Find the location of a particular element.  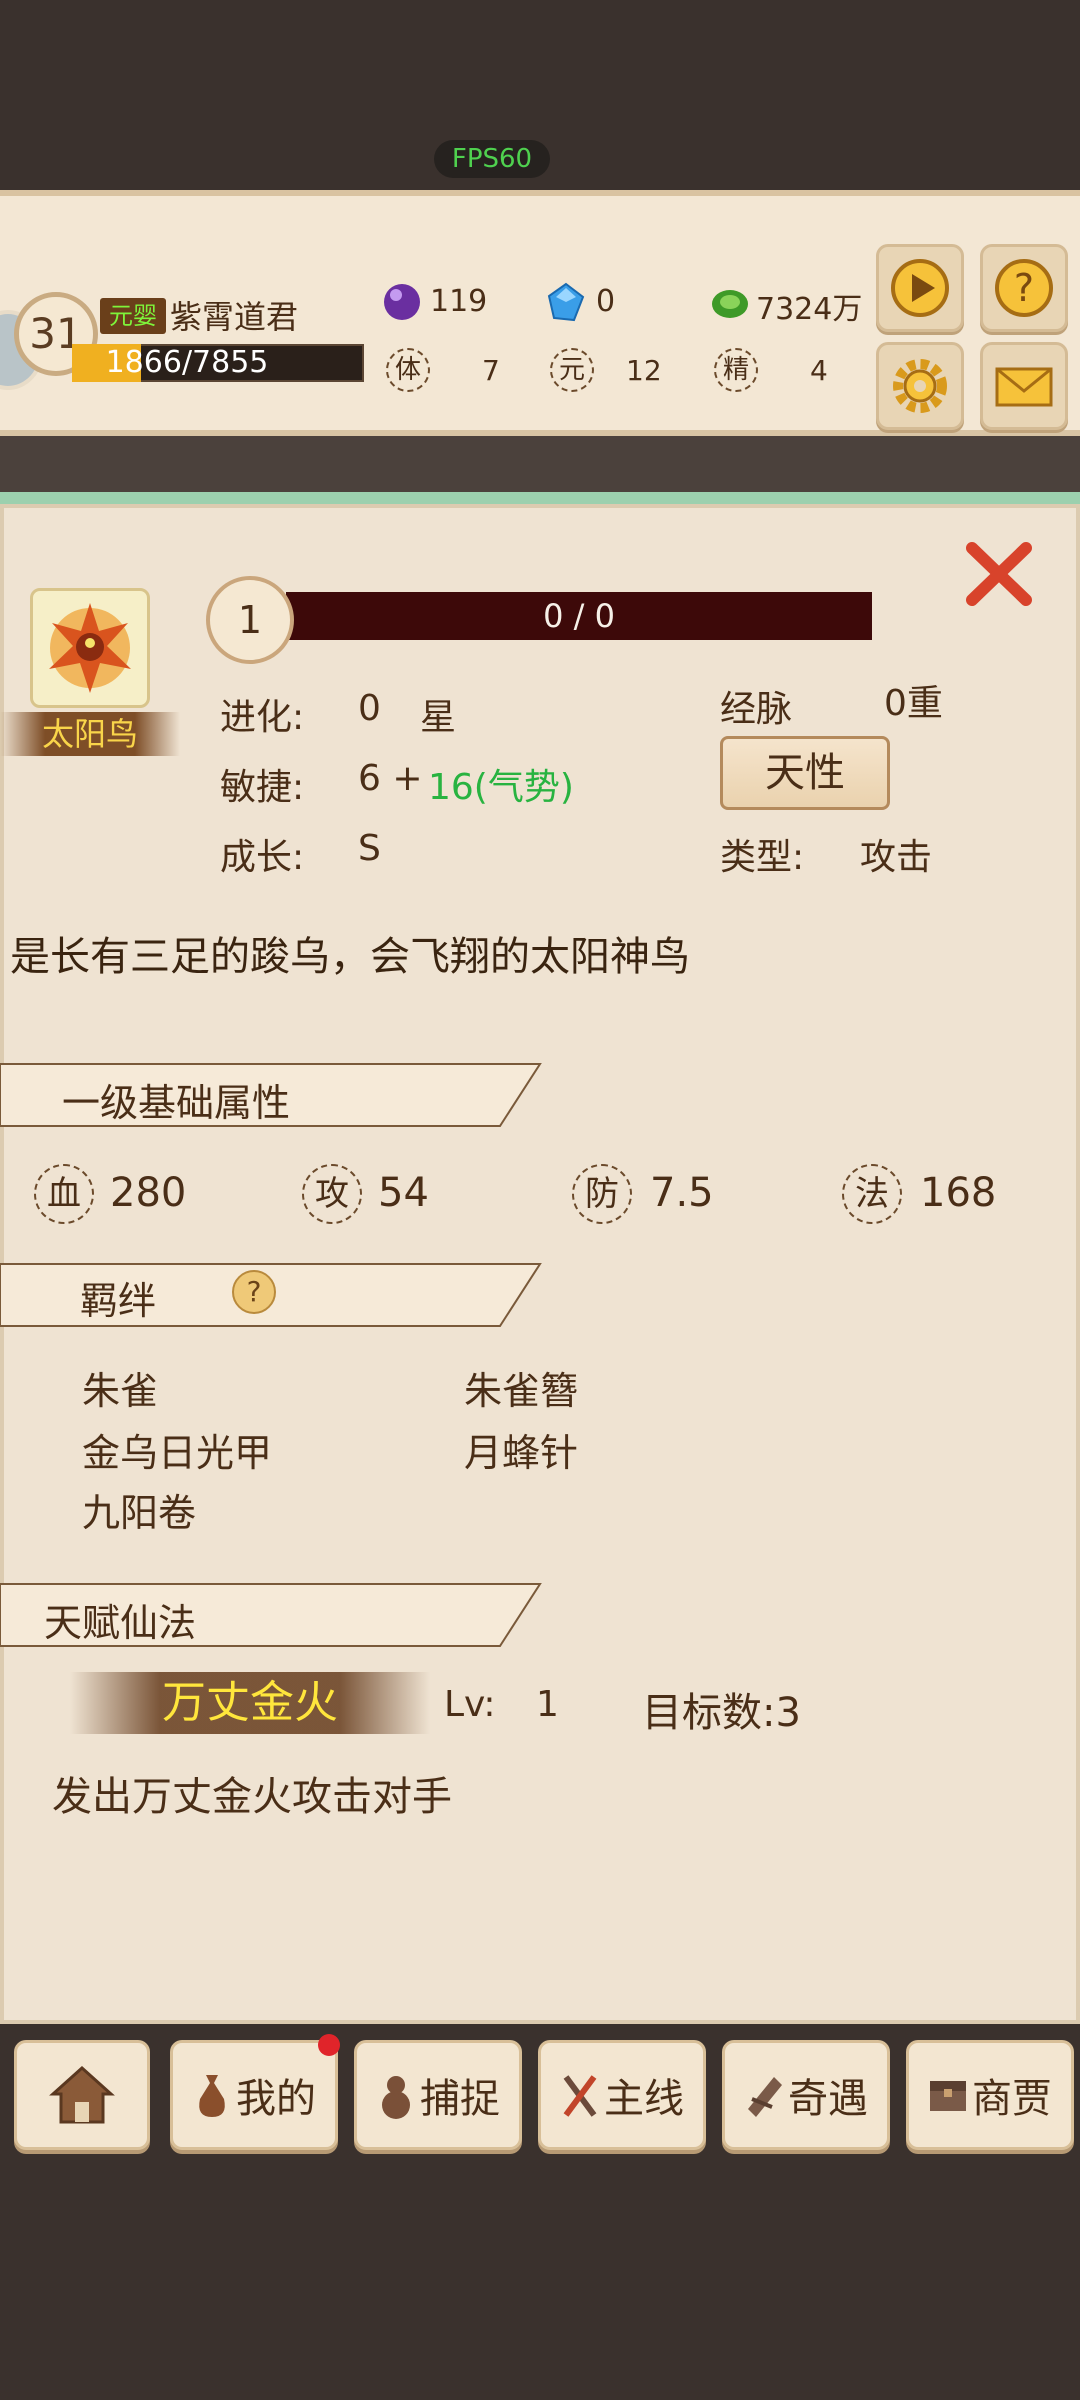

skill-level-label: Lv: is located at coordinates (470, 1704).